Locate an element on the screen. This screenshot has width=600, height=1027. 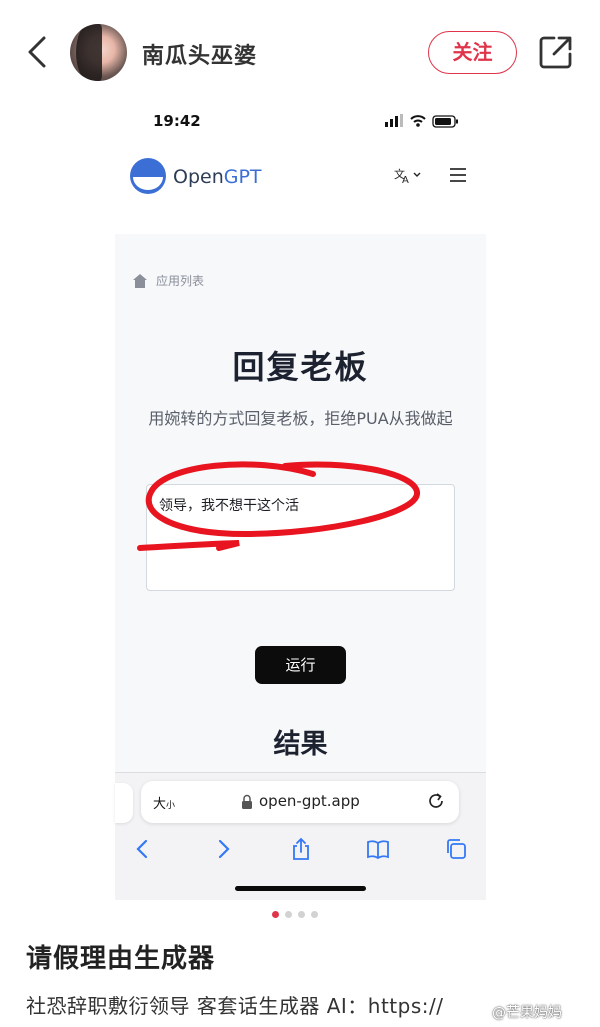
address-bar: 大小 open-gpt.app is located at coordinates (300, 802).